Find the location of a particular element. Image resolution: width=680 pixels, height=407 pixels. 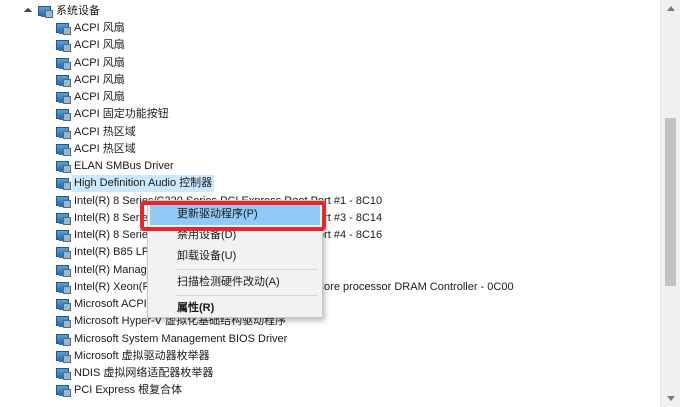

context-menu: 更新驱动程序(P) 禁用设备(D) 卸载设备(U) 扫描检测硬件改动(A) 属性(R) is located at coordinates (235, 259).